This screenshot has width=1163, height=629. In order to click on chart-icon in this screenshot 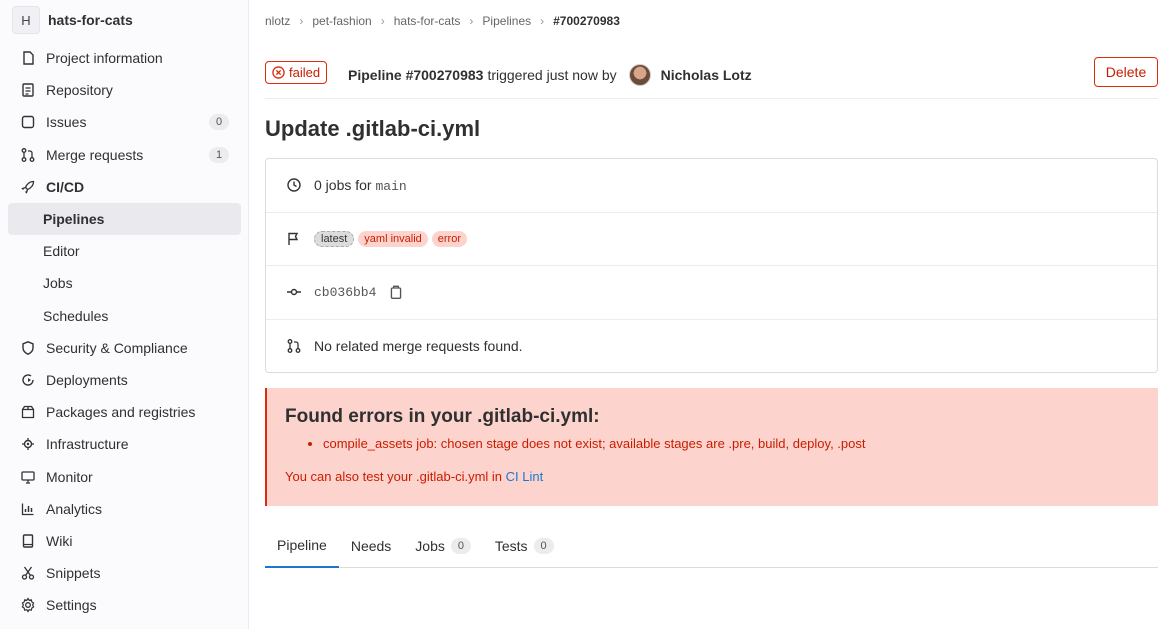, I will do `click(28, 509)`.